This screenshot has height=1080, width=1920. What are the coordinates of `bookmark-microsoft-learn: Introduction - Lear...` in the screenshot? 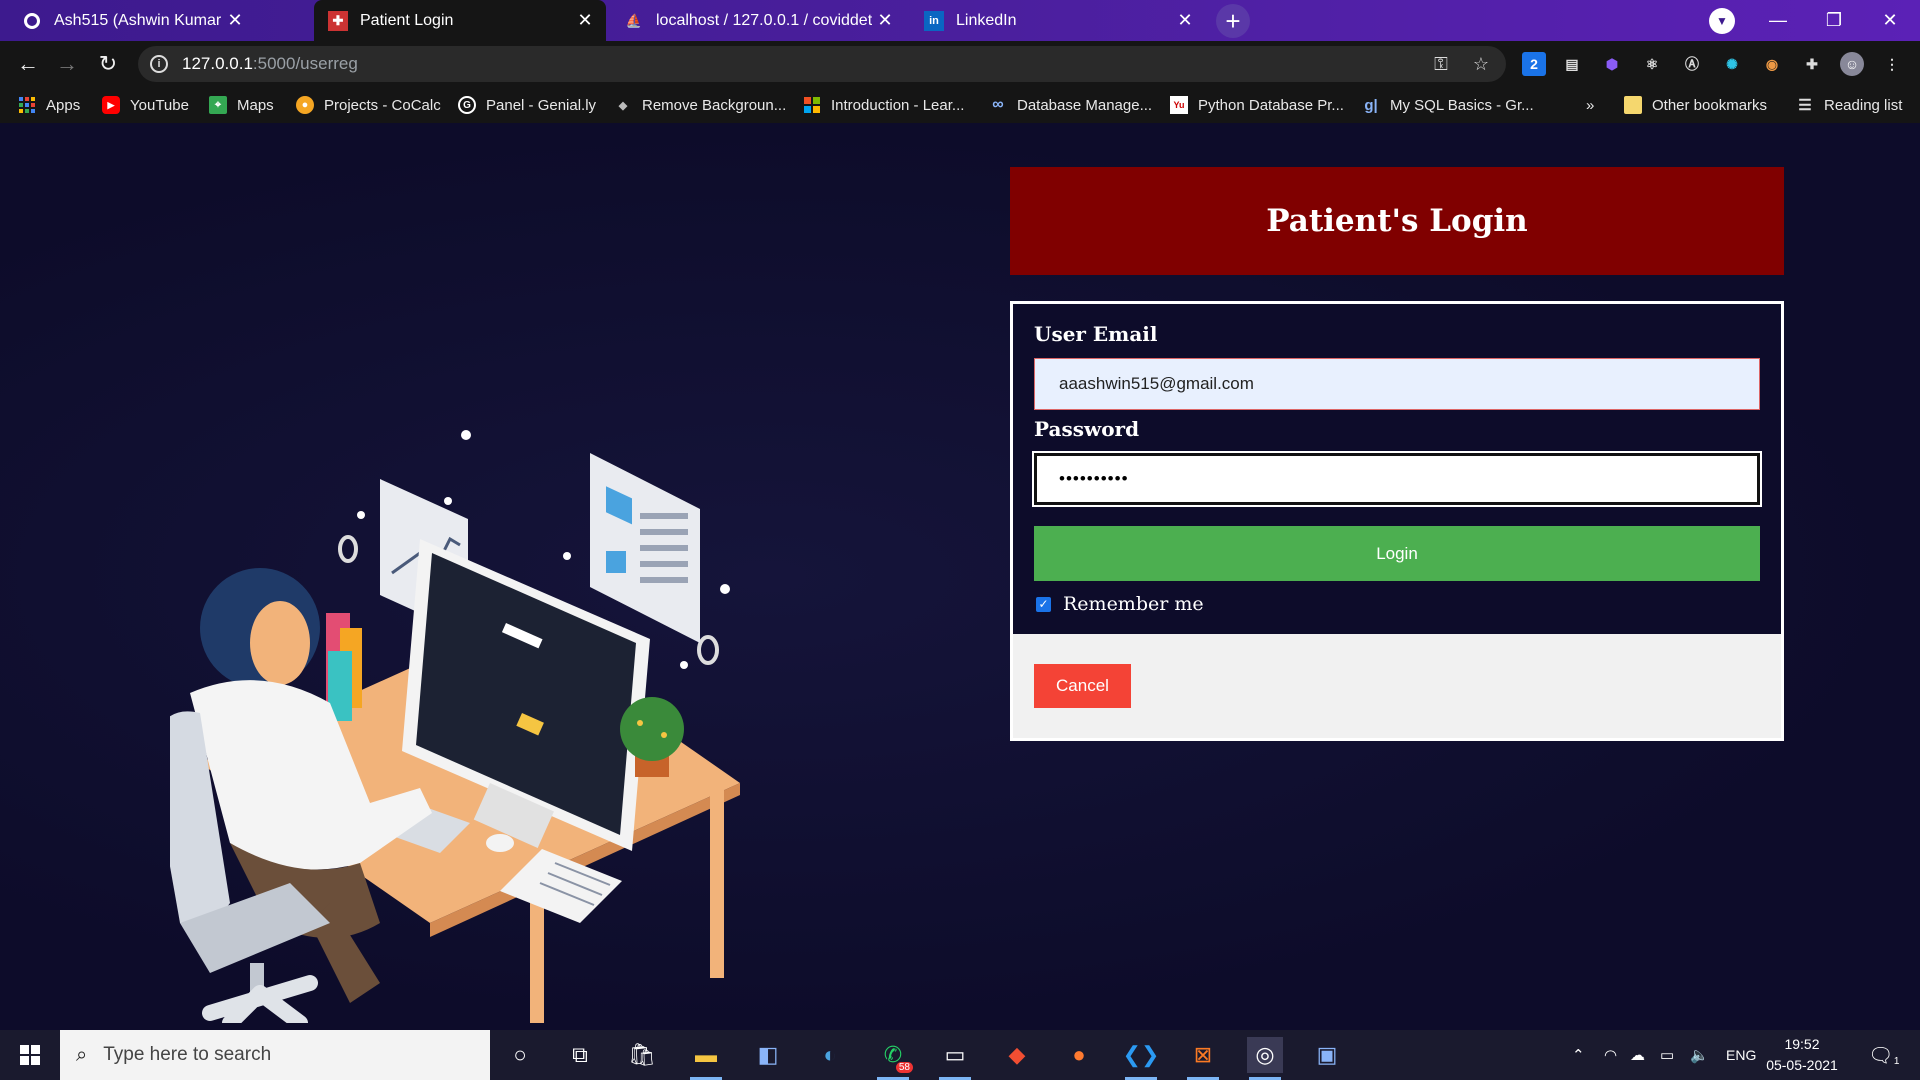 It's located at (883, 105).